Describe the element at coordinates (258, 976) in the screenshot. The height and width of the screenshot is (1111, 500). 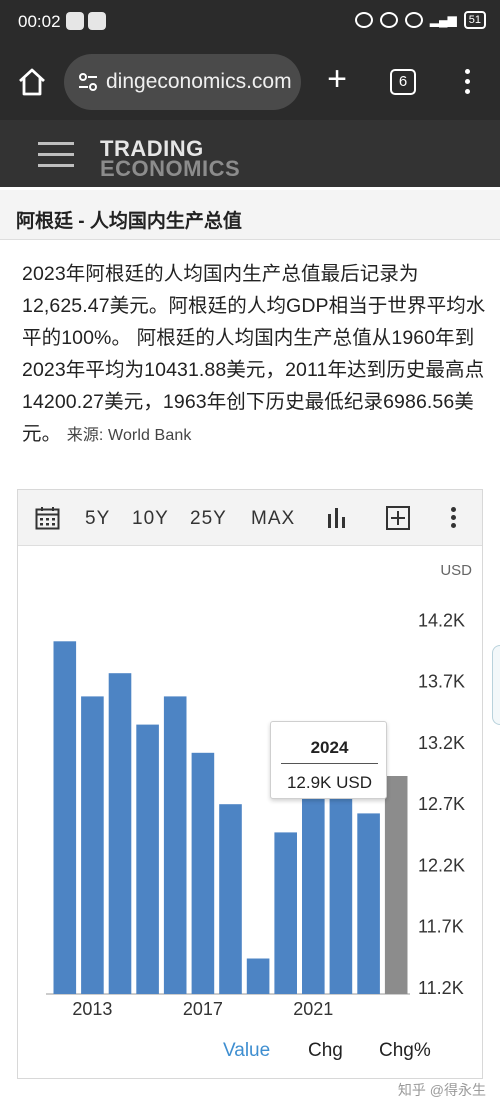
I see `bar-2019` at that location.